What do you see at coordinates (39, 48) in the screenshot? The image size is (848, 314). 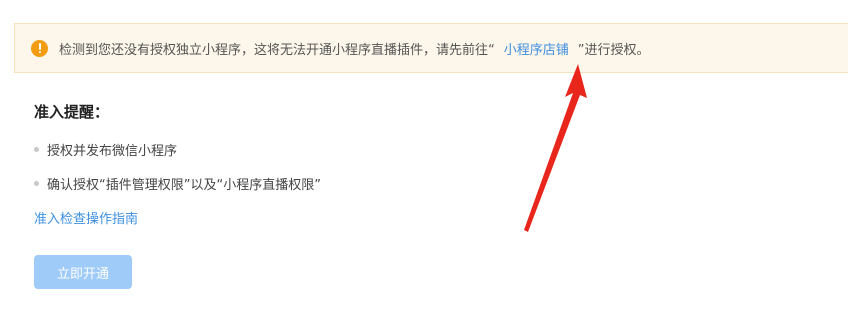 I see `warning-icon` at bounding box center [39, 48].